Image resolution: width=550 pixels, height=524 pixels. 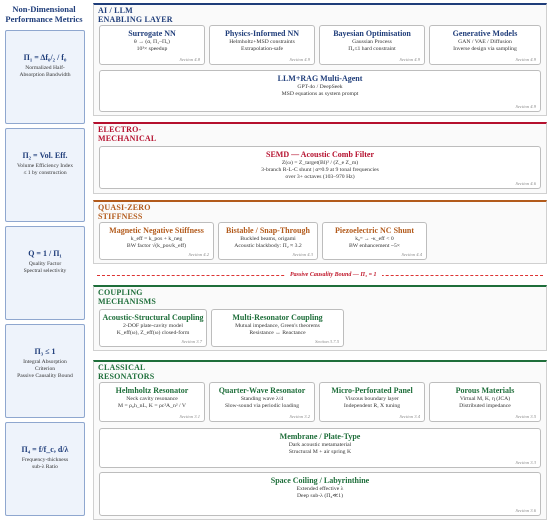 What do you see at coordinates (45, 362) in the screenshot?
I see `metric-desc: Integral Absorption` at bounding box center [45, 362].